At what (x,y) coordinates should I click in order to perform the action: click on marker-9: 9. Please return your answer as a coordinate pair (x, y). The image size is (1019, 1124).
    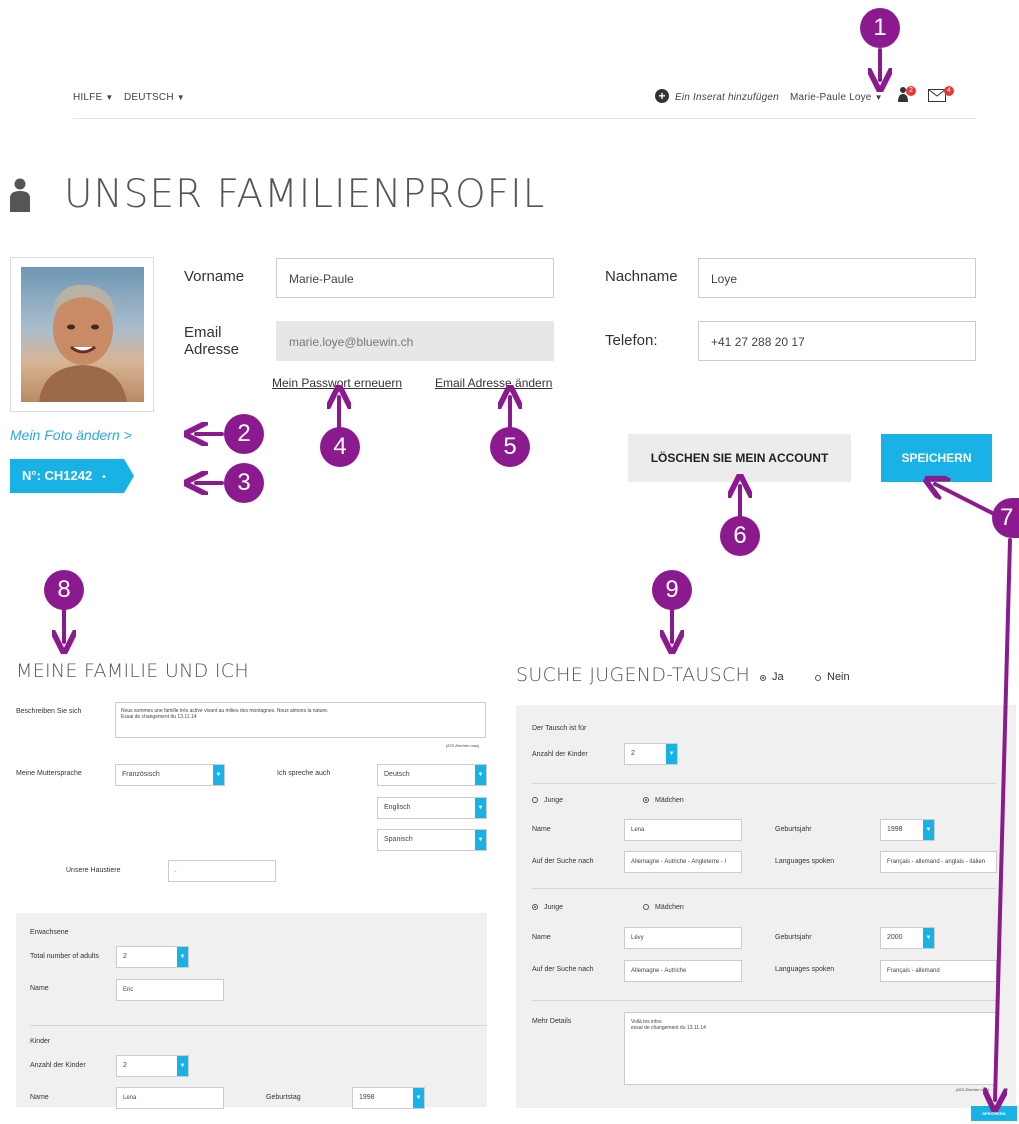
    Looking at the image, I should click on (672, 590).